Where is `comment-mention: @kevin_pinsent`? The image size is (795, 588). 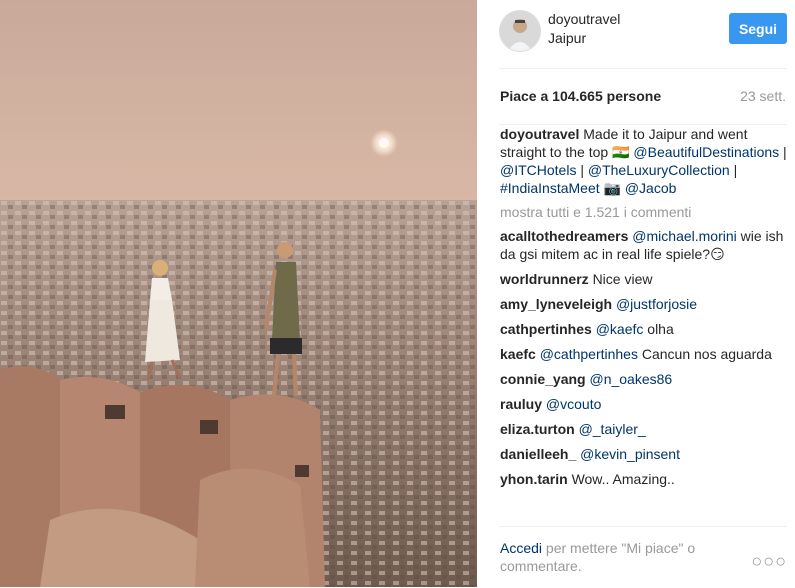
comment-mention: @kevin_pinsent is located at coordinates (630, 454).